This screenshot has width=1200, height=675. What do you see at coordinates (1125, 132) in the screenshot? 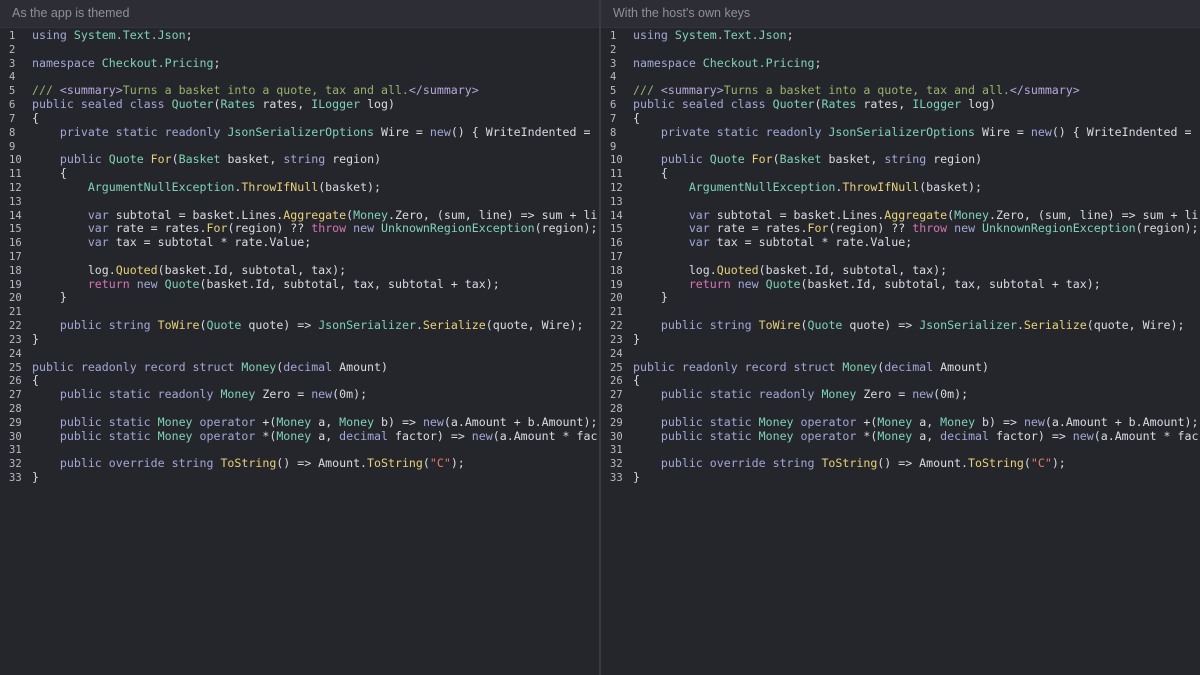
I see `code-token: () { WriteIndented =` at bounding box center [1125, 132].